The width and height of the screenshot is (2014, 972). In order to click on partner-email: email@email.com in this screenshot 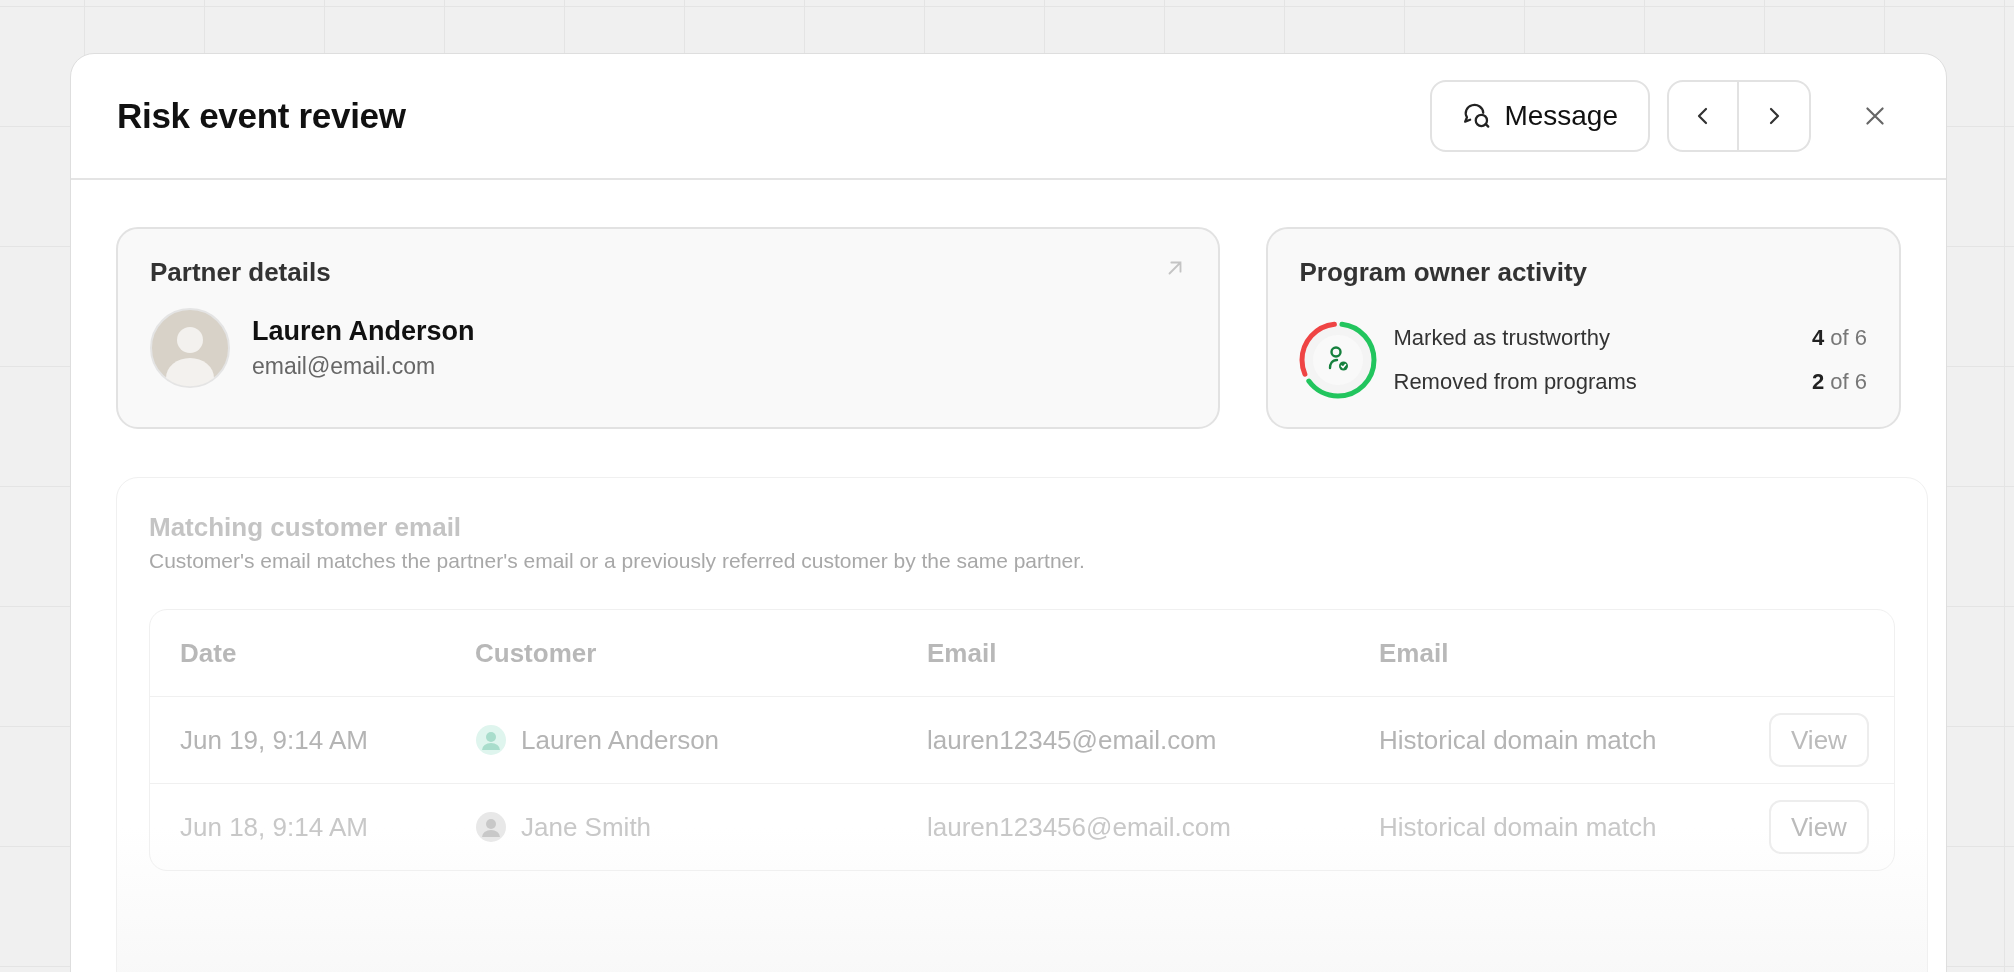, I will do `click(344, 366)`.